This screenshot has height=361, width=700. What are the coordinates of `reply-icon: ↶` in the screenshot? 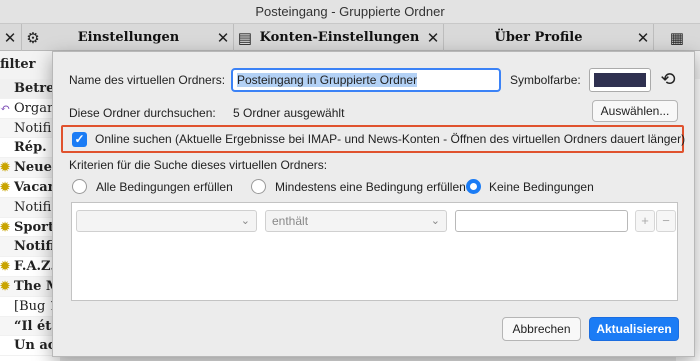 It's located at (5, 107).